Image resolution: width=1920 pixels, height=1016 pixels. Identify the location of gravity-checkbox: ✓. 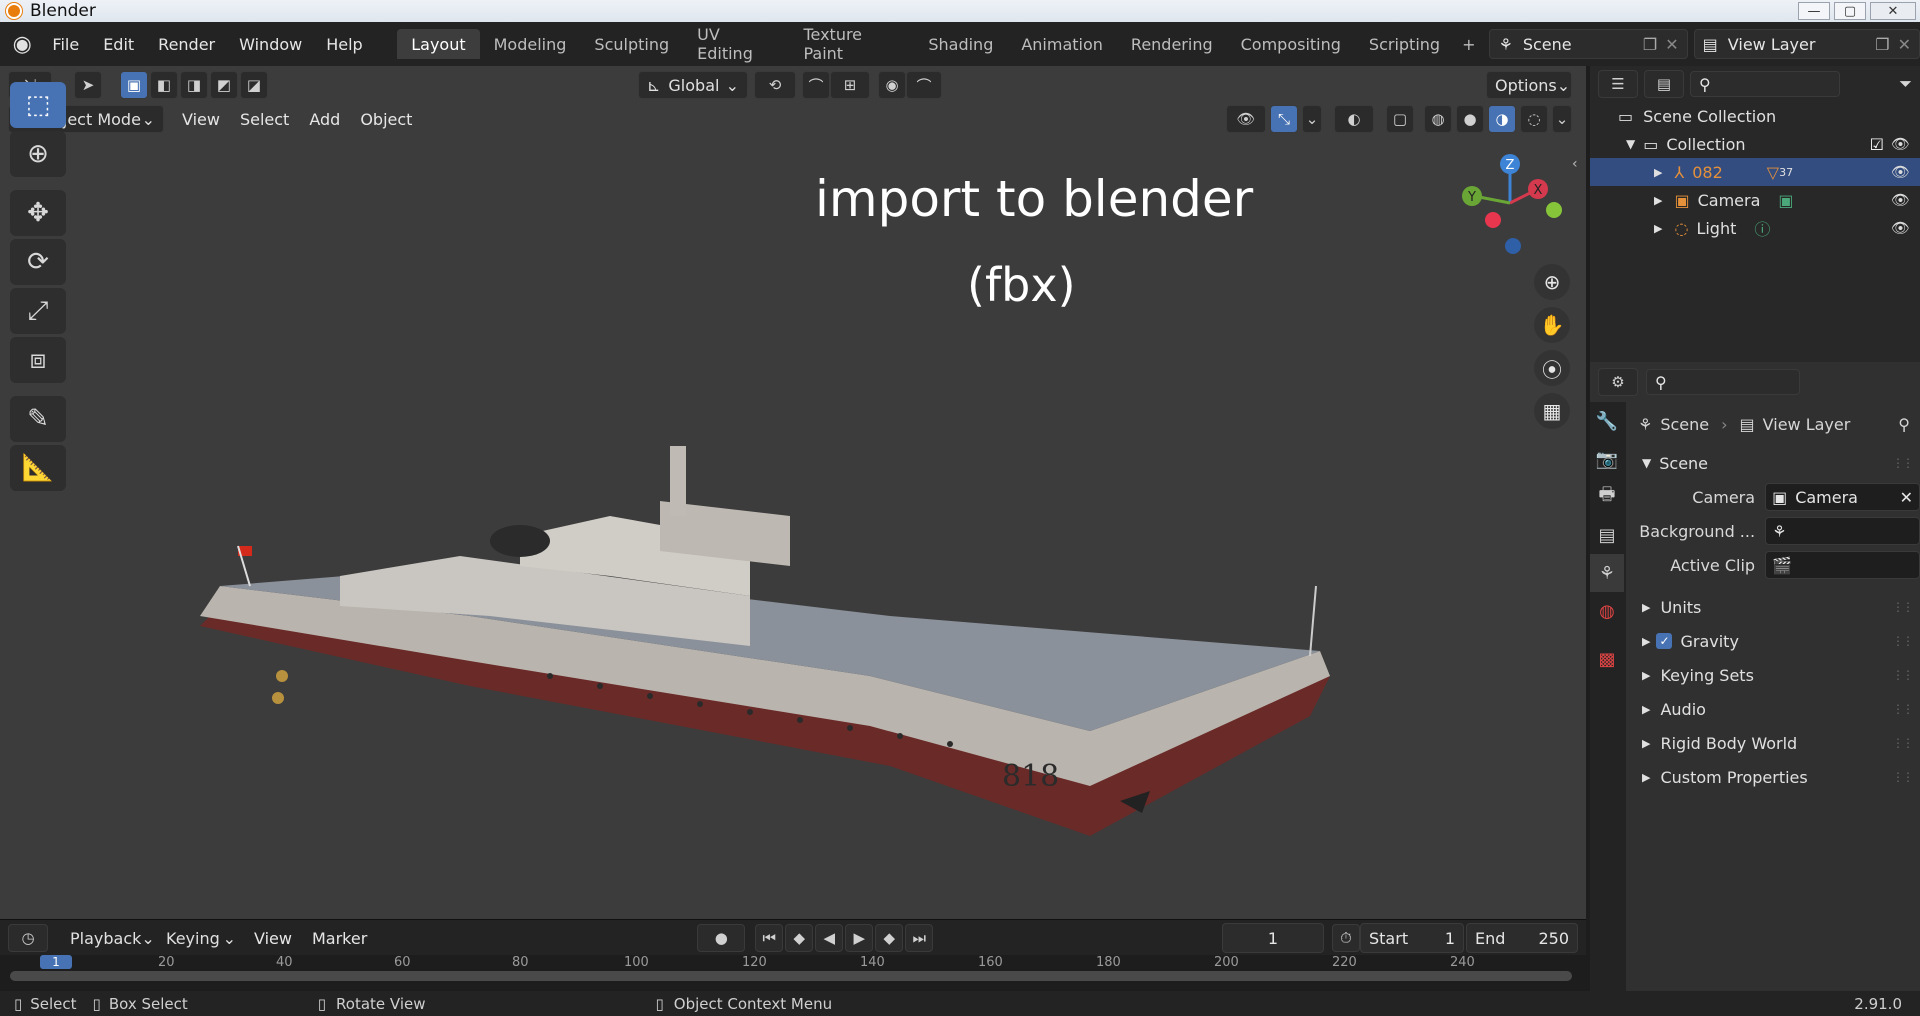
(1664, 641).